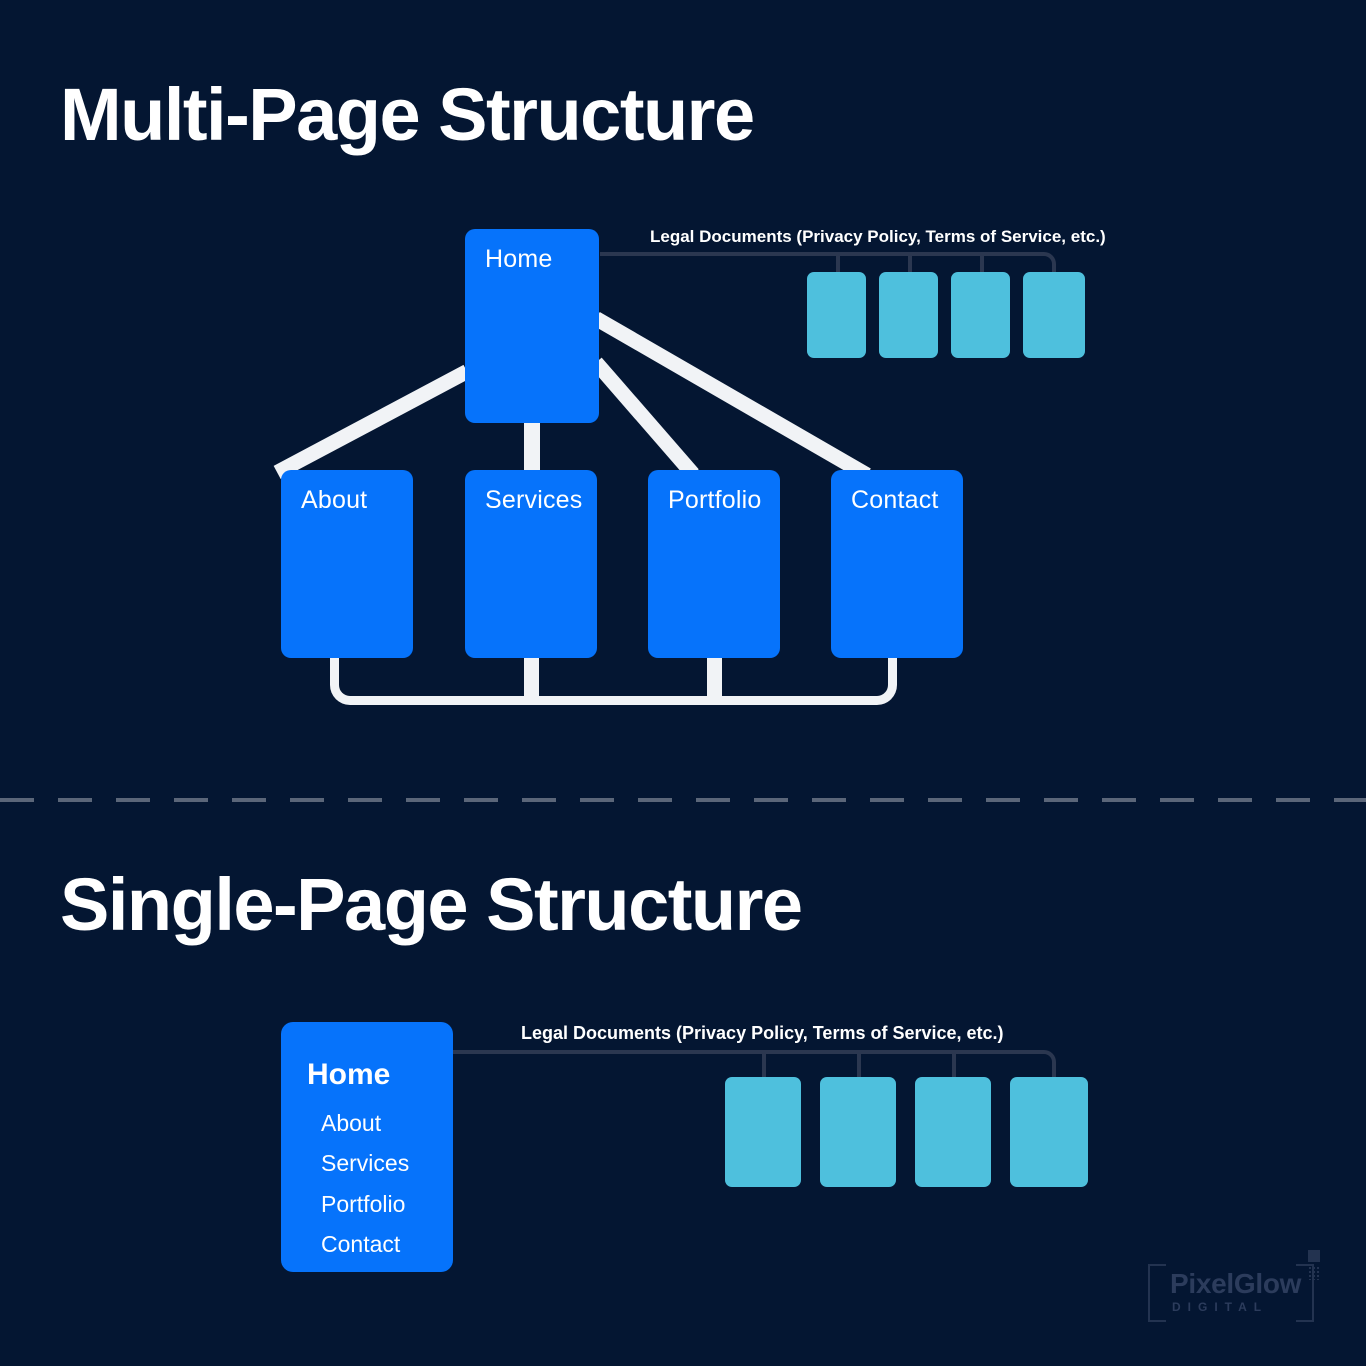  What do you see at coordinates (531, 564) in the screenshot?
I see `node-services-multi: Services` at bounding box center [531, 564].